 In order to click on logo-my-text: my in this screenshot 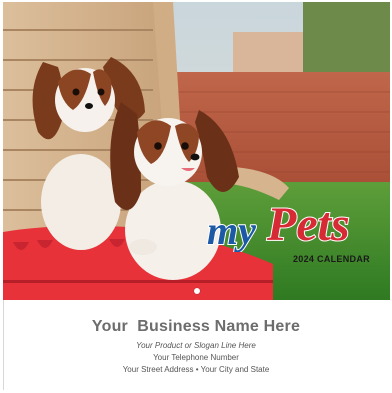, I will do `click(231, 230)`.